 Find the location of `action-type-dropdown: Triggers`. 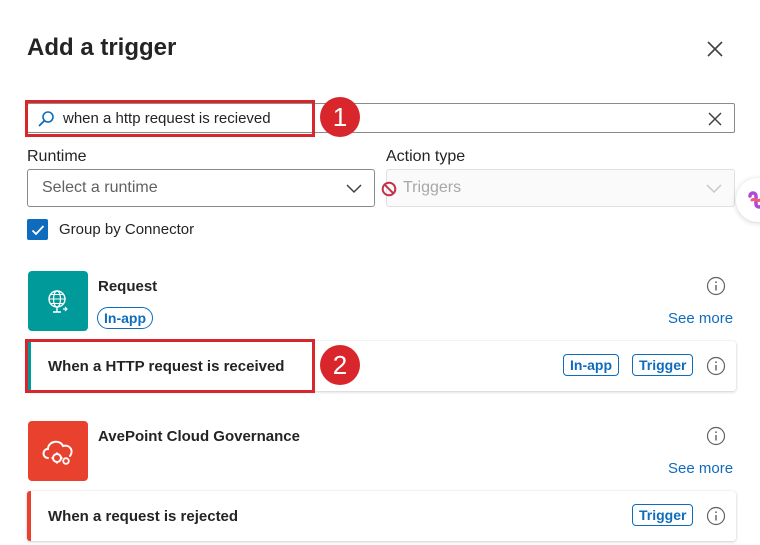

action-type-dropdown: Triggers is located at coordinates (558, 188).